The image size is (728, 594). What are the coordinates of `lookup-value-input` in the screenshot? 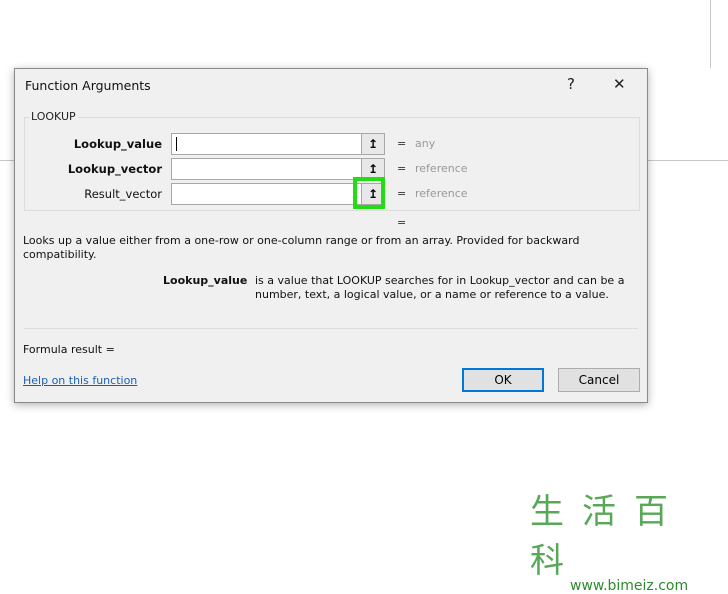 It's located at (267, 144).